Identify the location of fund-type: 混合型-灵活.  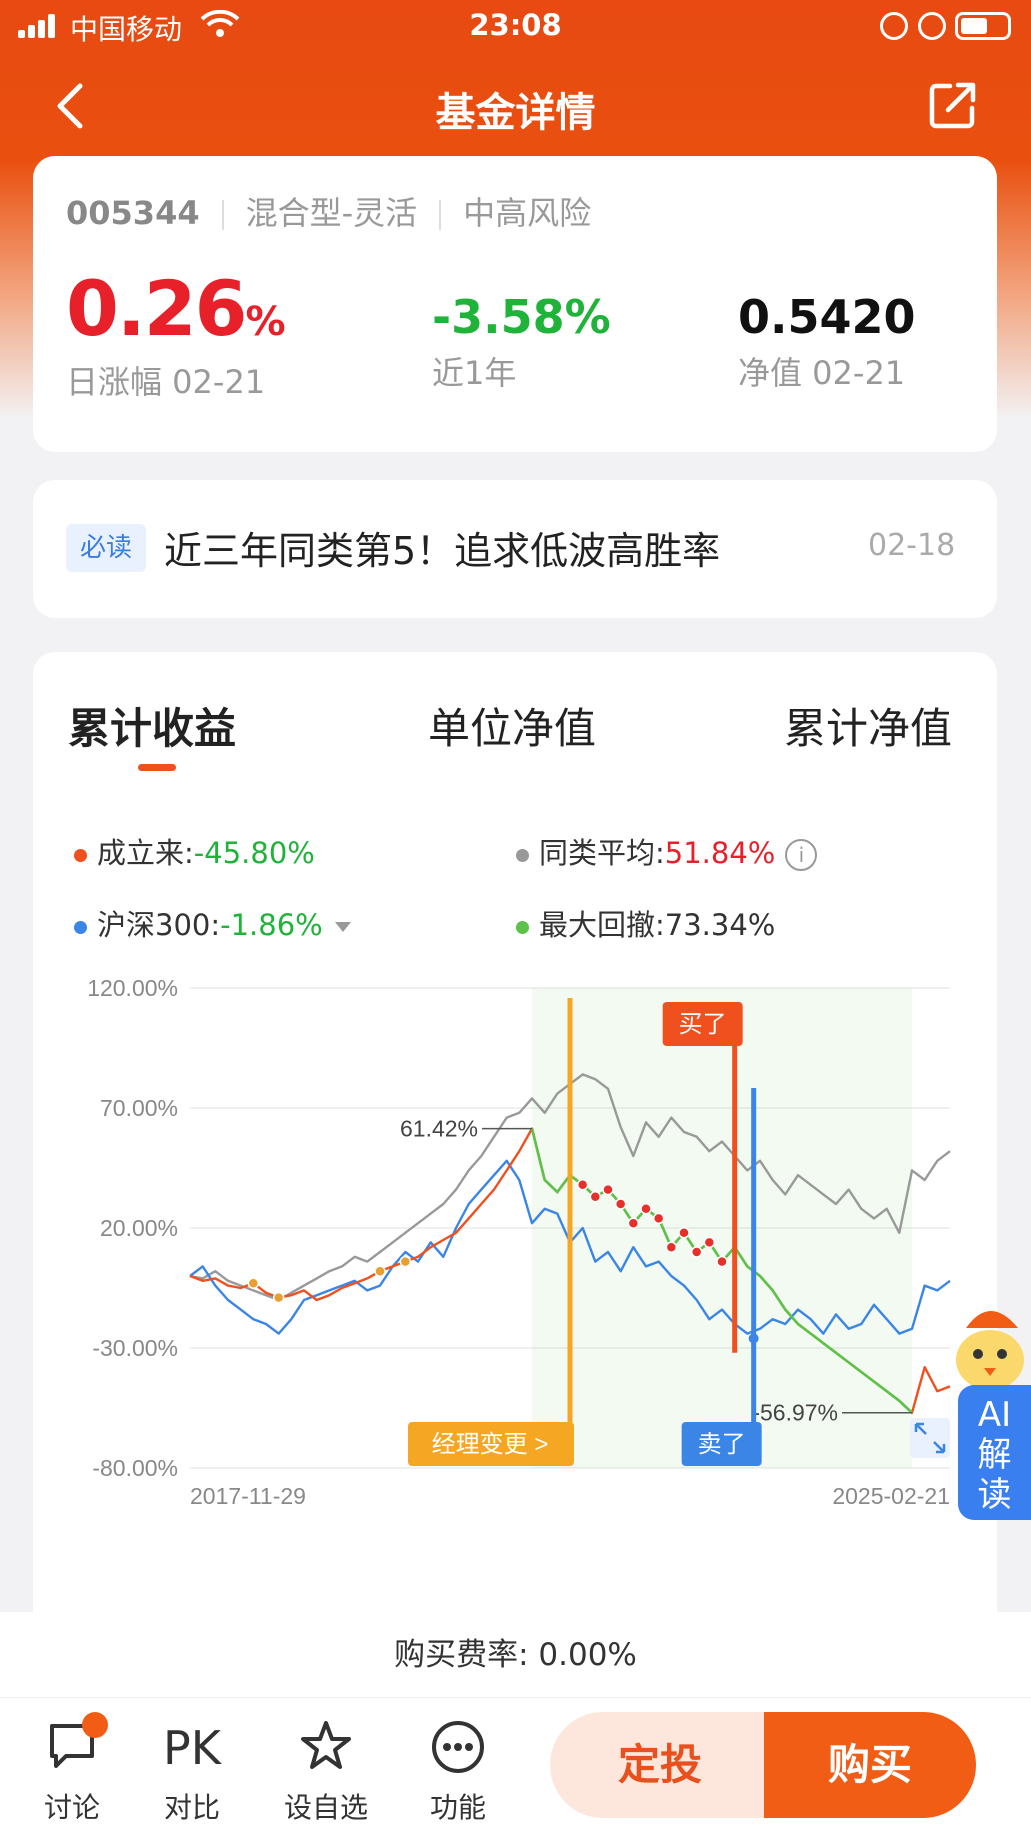
(331, 213).